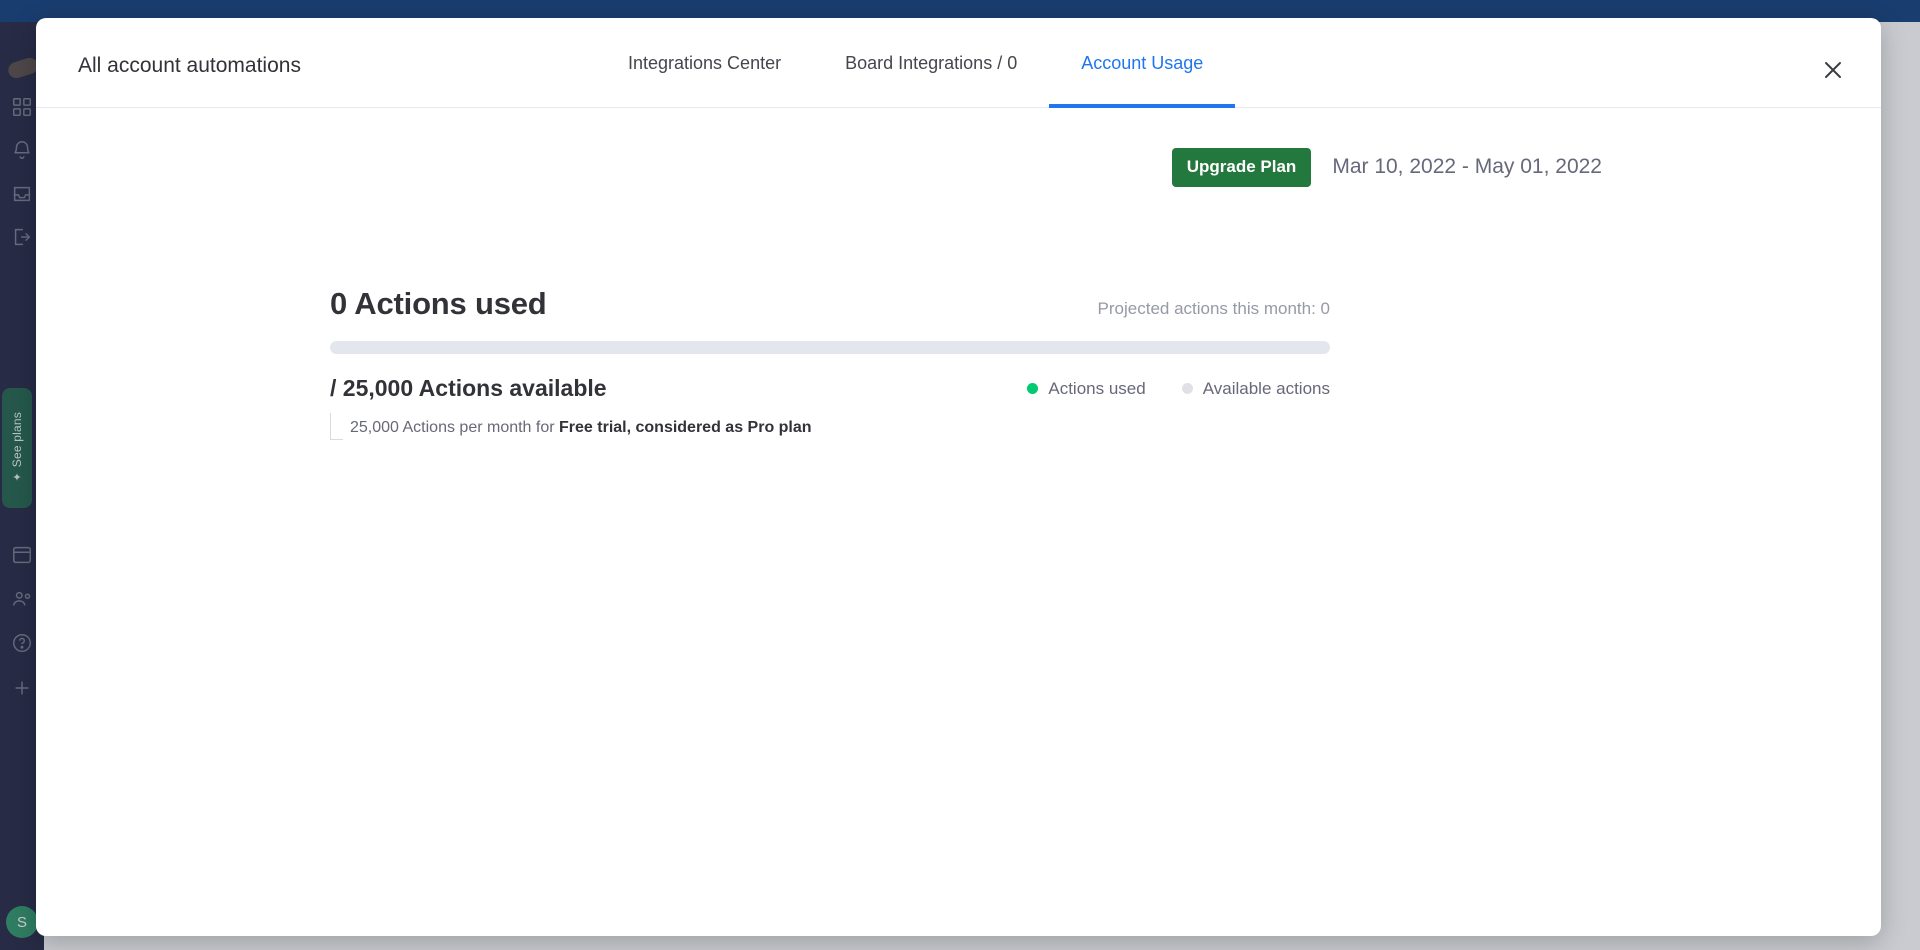  What do you see at coordinates (438, 303) in the screenshot?
I see `actions-used-heading: 0 Actions used` at bounding box center [438, 303].